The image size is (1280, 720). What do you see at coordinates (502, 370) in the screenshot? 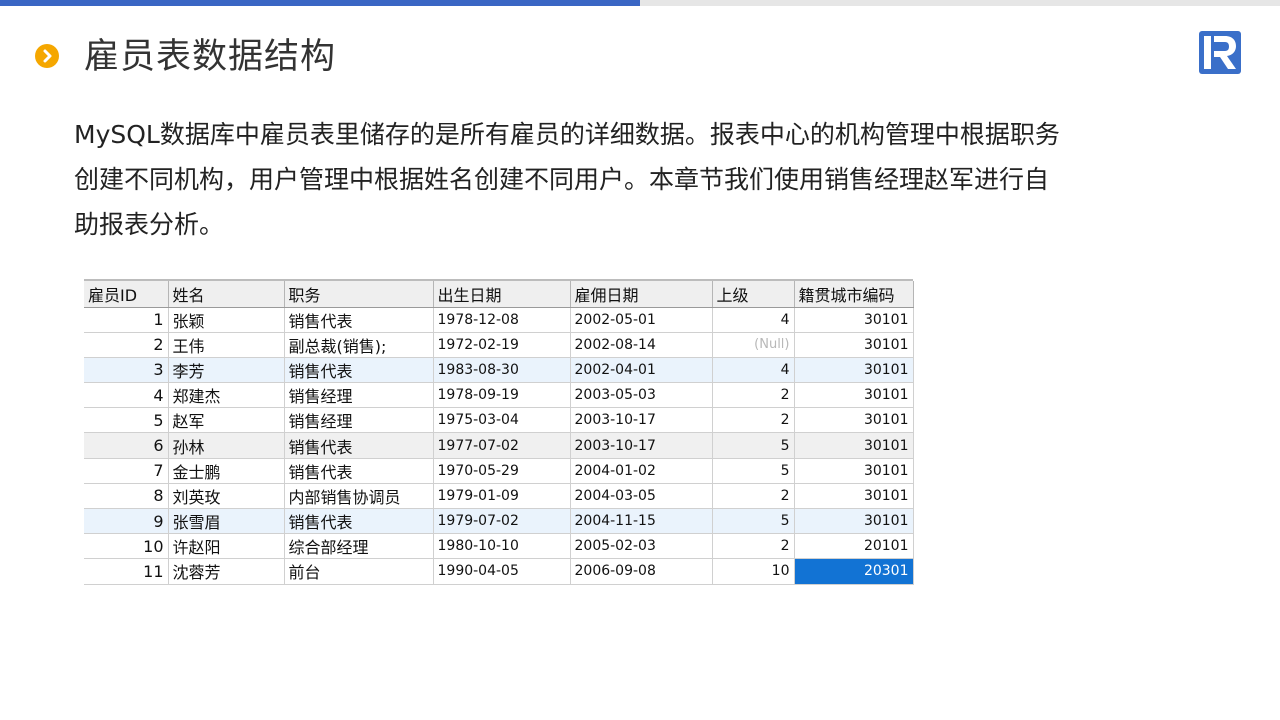
I see `cell-birth-date: 1983-08-30` at bounding box center [502, 370].